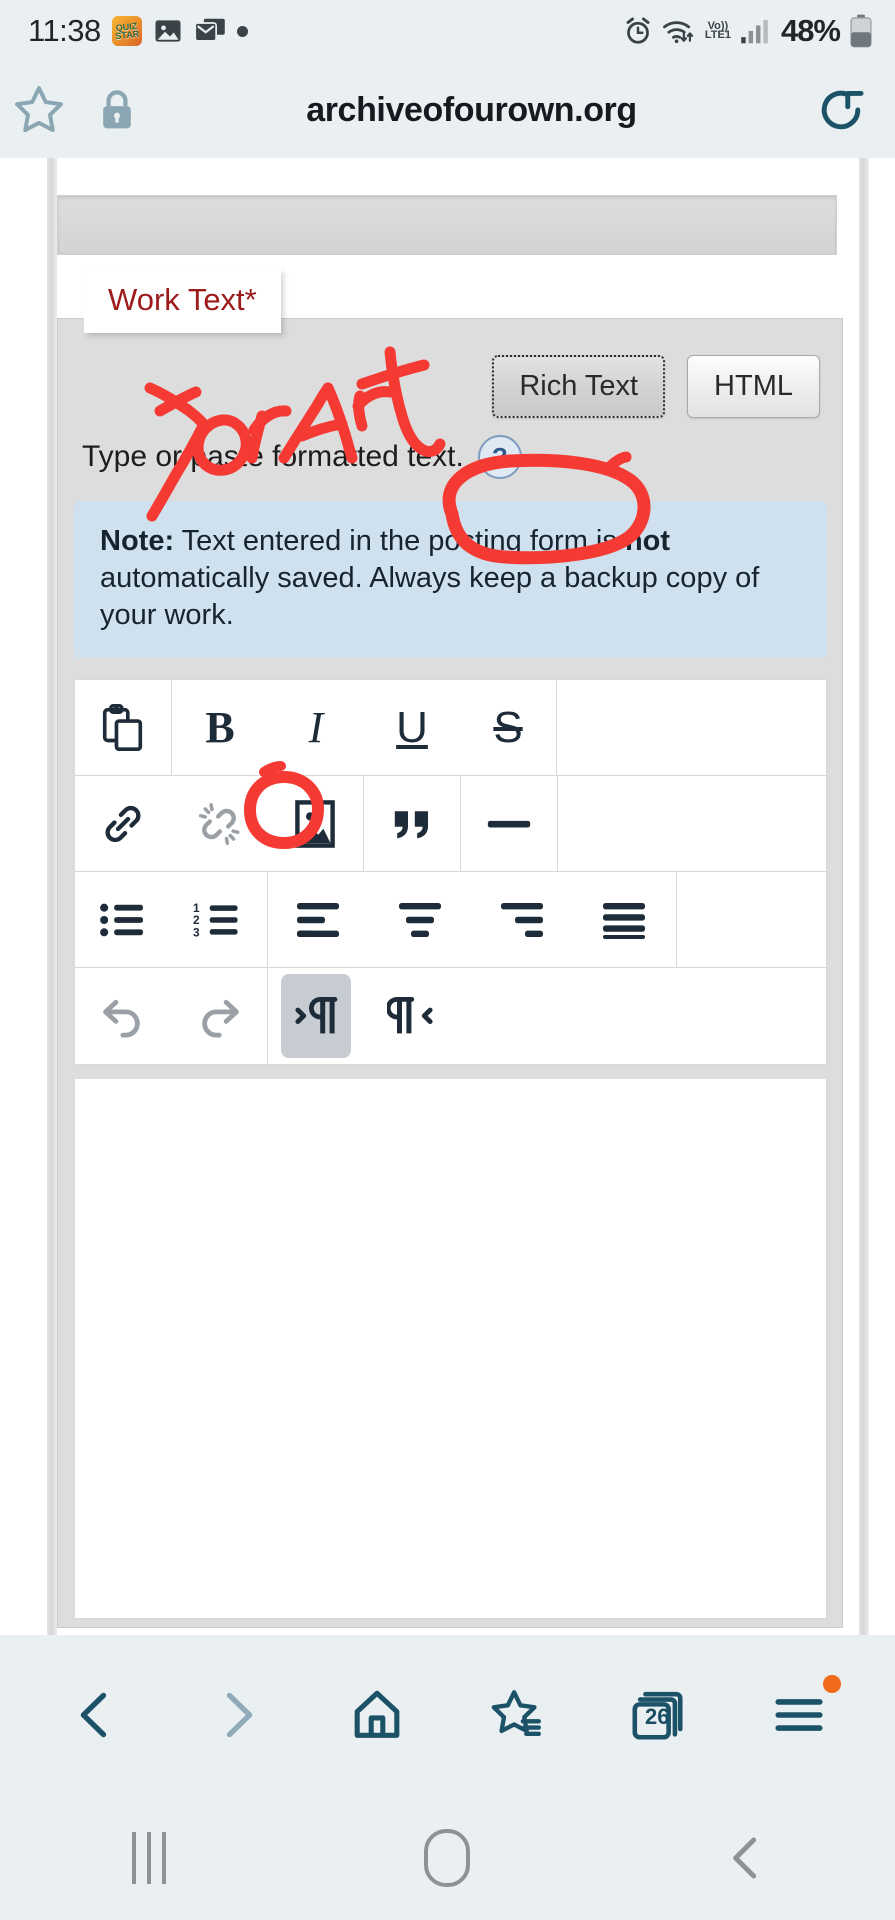 This screenshot has height=1920, width=895. What do you see at coordinates (239, 1715) in the screenshot?
I see `chevron-right-icon` at bounding box center [239, 1715].